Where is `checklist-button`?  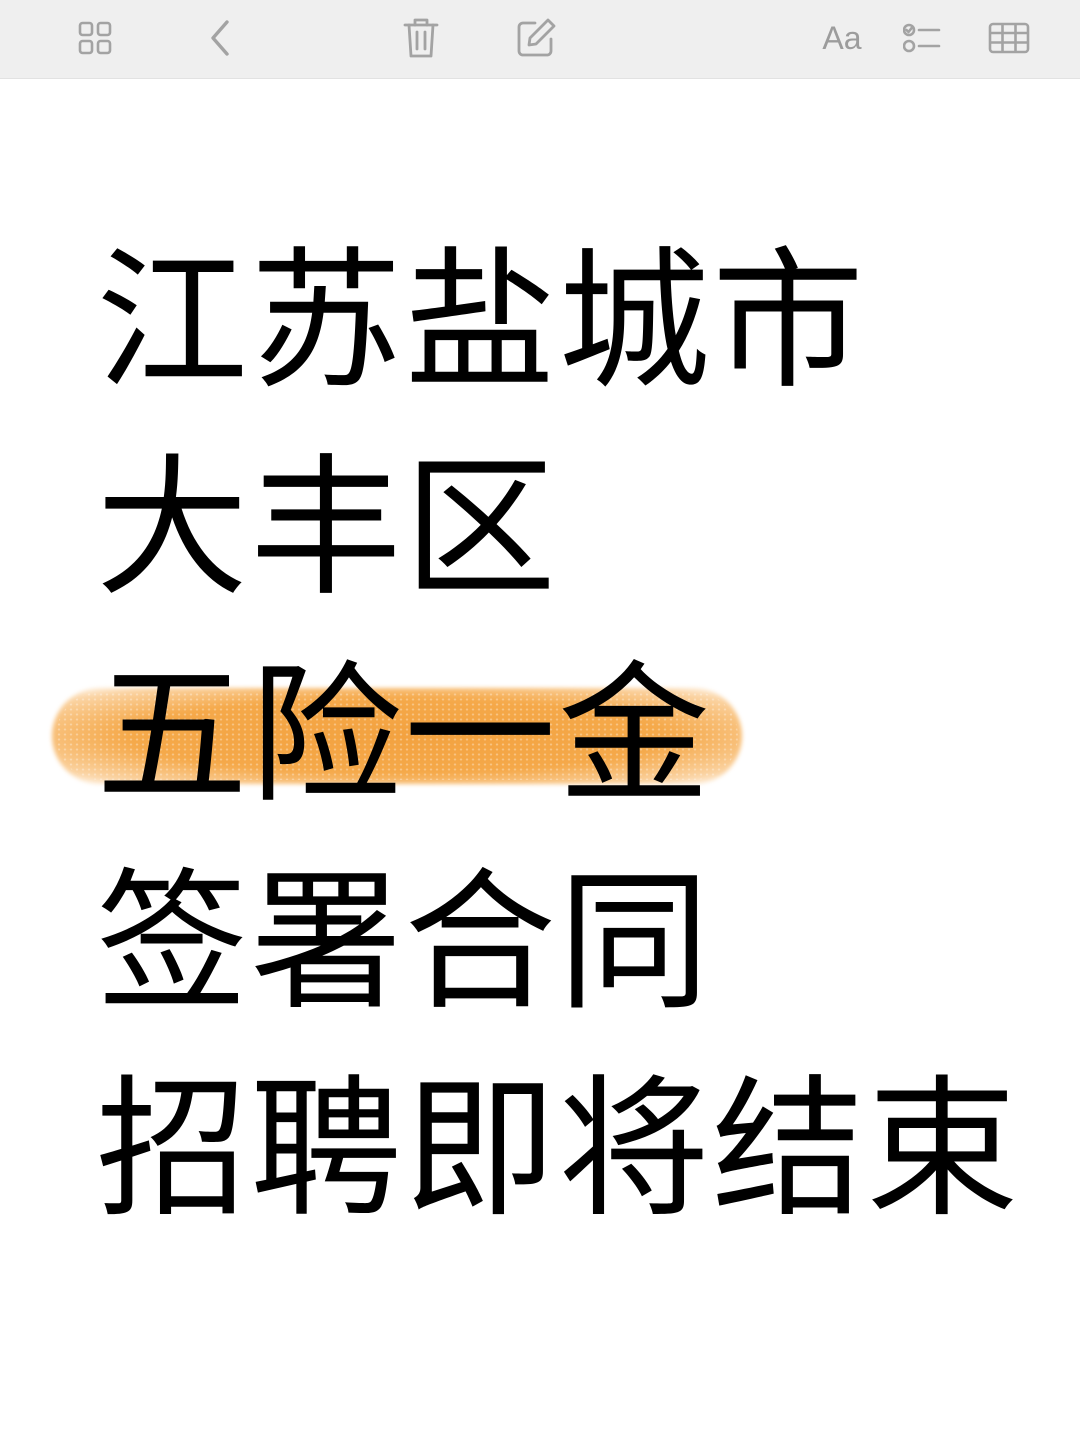
checklist-button is located at coordinates (922, 38).